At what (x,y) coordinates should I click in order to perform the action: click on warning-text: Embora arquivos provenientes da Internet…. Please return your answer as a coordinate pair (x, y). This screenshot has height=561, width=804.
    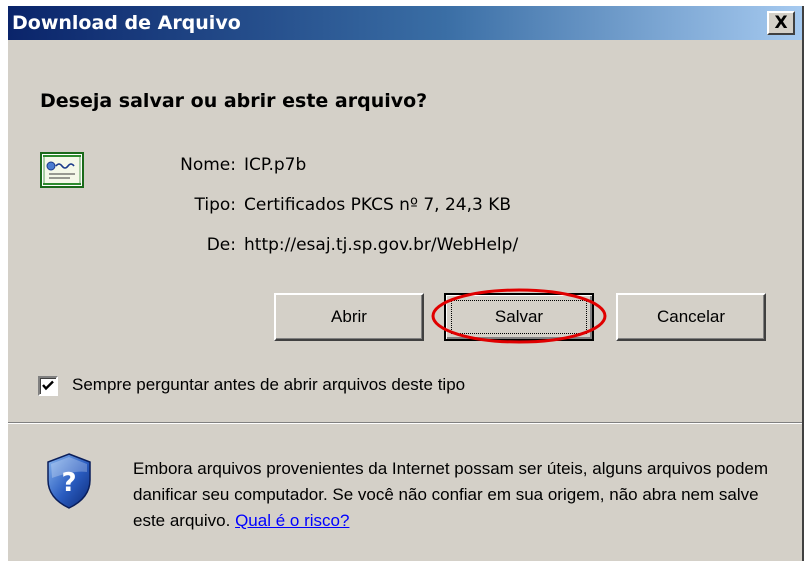
    Looking at the image, I should click on (451, 494).